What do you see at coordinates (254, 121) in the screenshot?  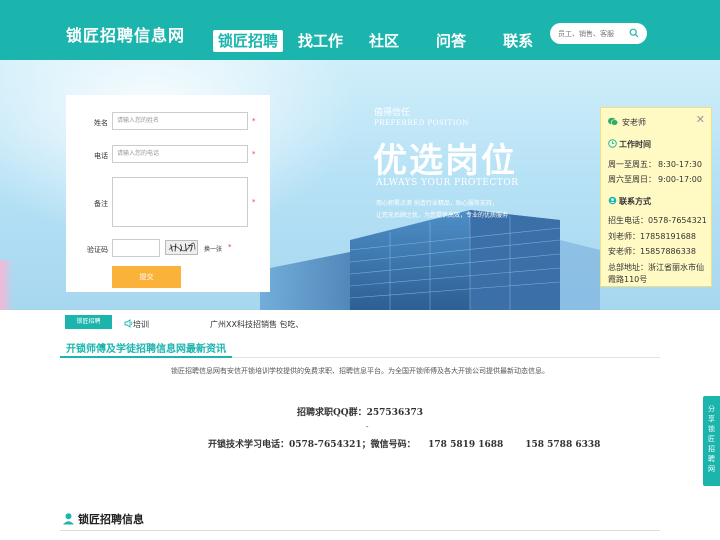 I see `name-required-mark: *` at bounding box center [254, 121].